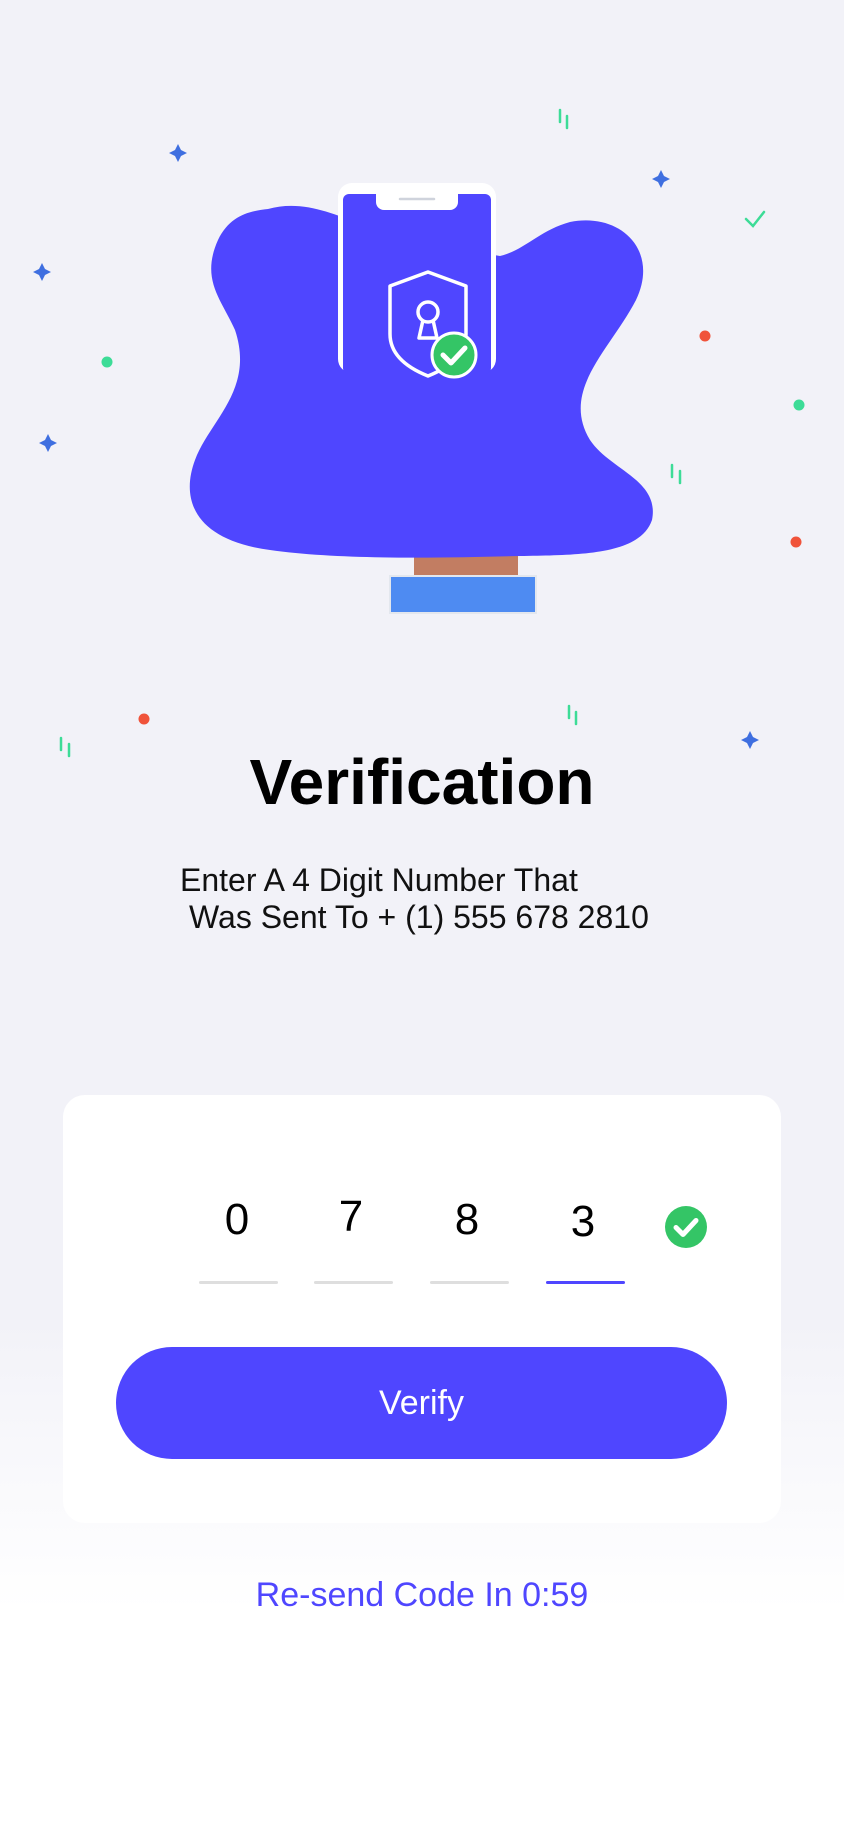  Describe the element at coordinates (237, 1220) in the screenshot. I see `code-digit-1: 0` at that location.